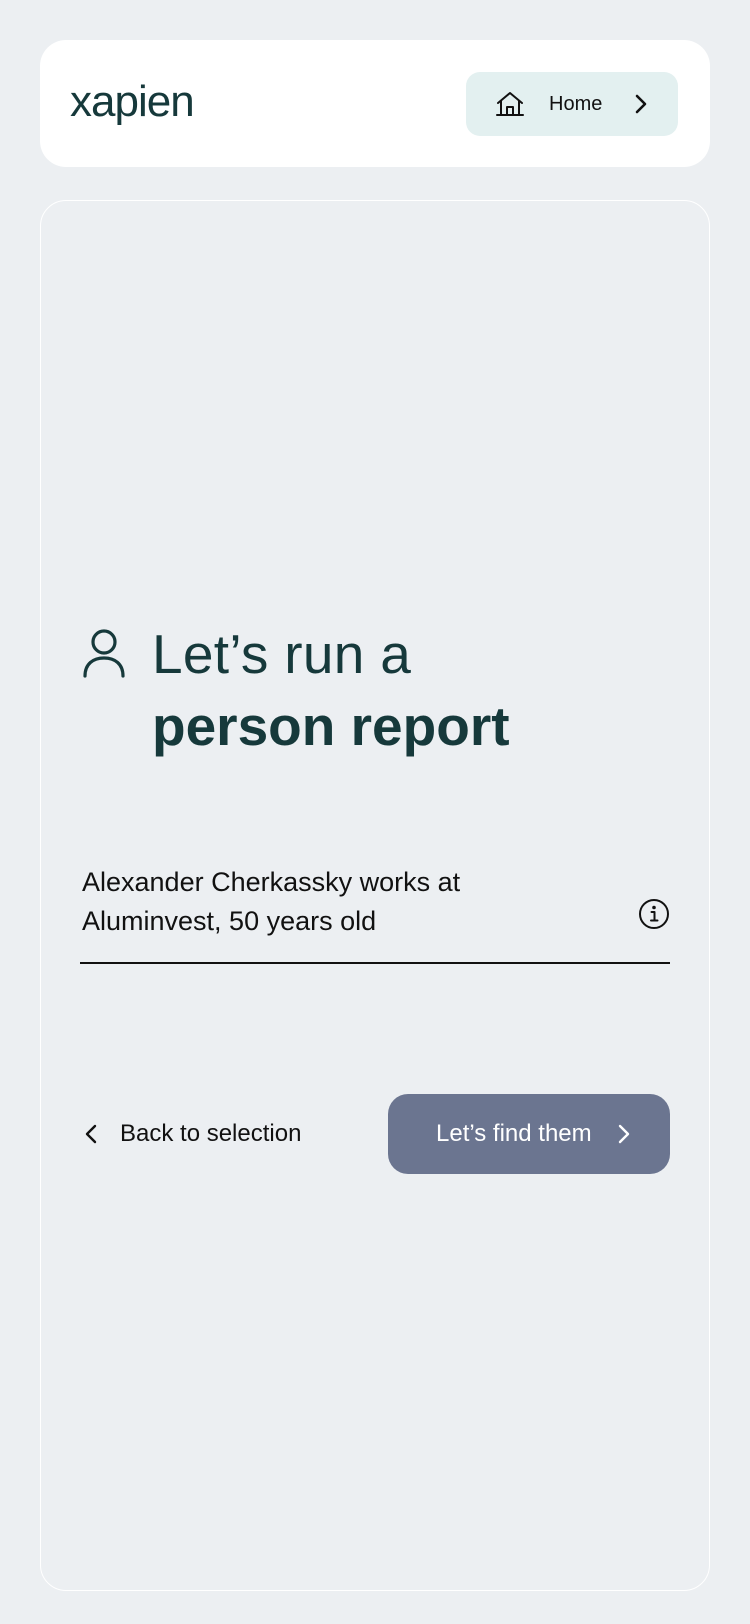  Describe the element at coordinates (510, 104) in the screenshot. I see `home-icon` at that location.